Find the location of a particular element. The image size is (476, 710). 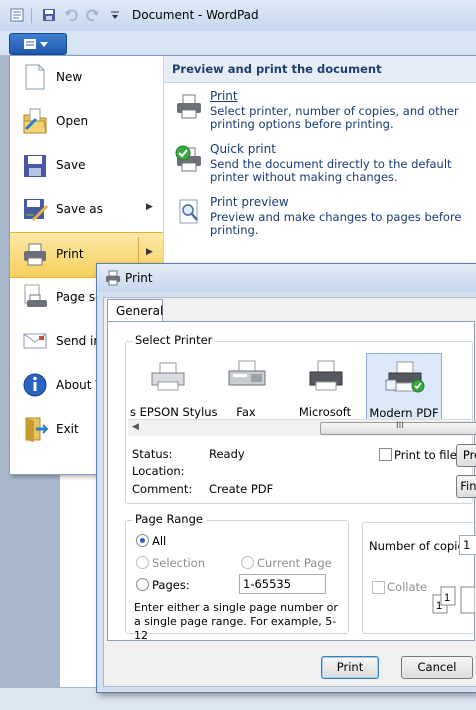

save-disk-icon is located at coordinates (35, 166).